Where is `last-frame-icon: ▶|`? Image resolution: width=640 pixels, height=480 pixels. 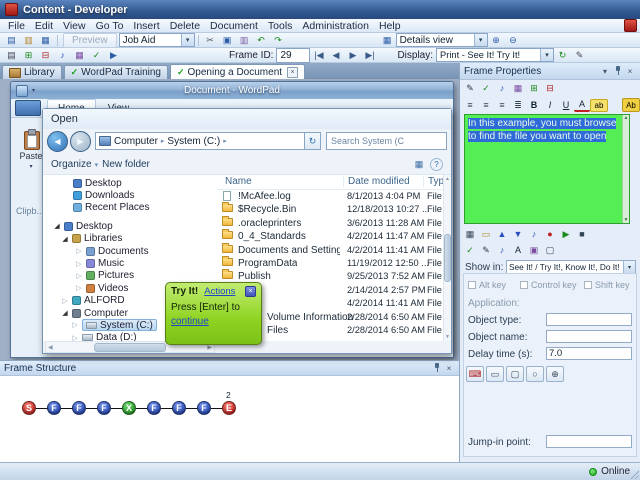 last-frame-icon: ▶| is located at coordinates (369, 55).